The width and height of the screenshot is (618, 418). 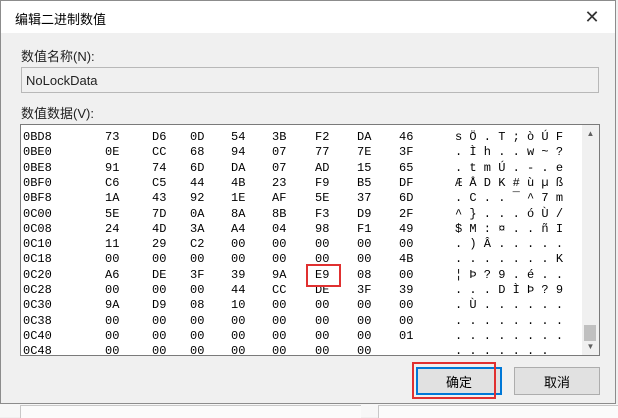 I want to click on chevron-down-icon: ▼, so click(x=590, y=346).